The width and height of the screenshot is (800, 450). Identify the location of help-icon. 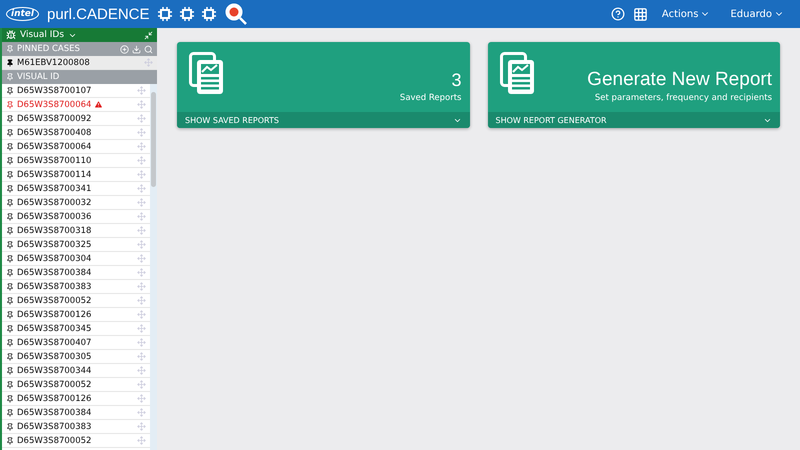
(617, 14).